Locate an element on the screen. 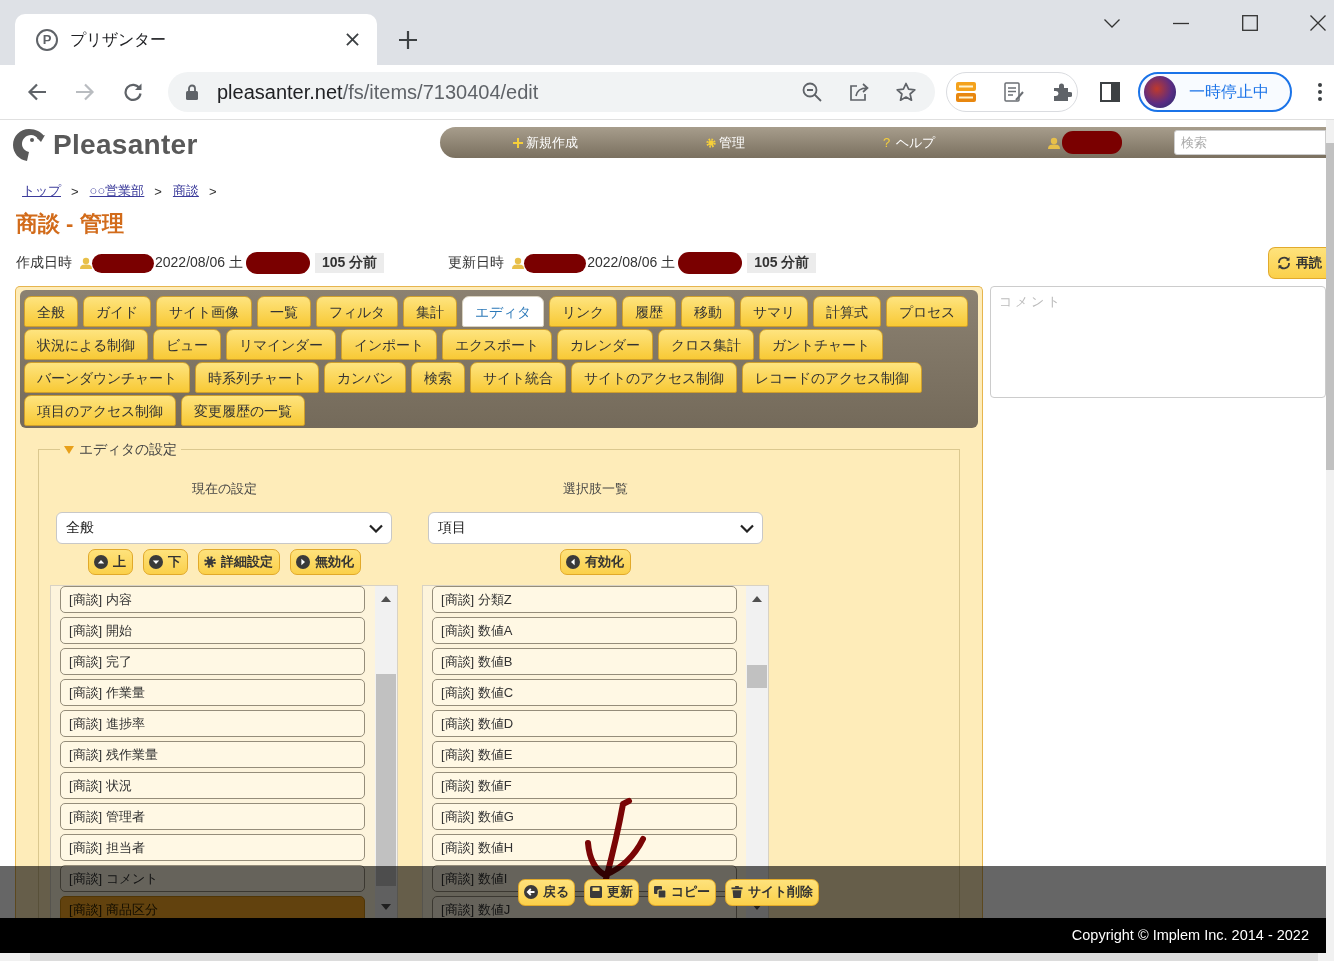 The image size is (1334, 961). tab: フィルタ is located at coordinates (357, 311).